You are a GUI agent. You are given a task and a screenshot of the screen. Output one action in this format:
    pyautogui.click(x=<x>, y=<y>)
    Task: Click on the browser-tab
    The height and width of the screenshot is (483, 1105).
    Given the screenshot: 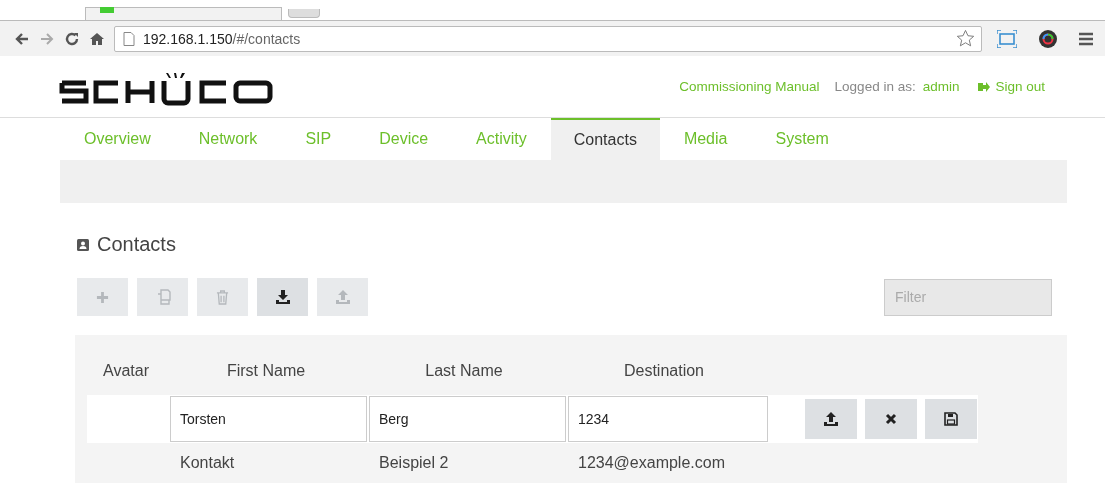 What is the action you would take?
    pyautogui.click(x=183, y=13)
    